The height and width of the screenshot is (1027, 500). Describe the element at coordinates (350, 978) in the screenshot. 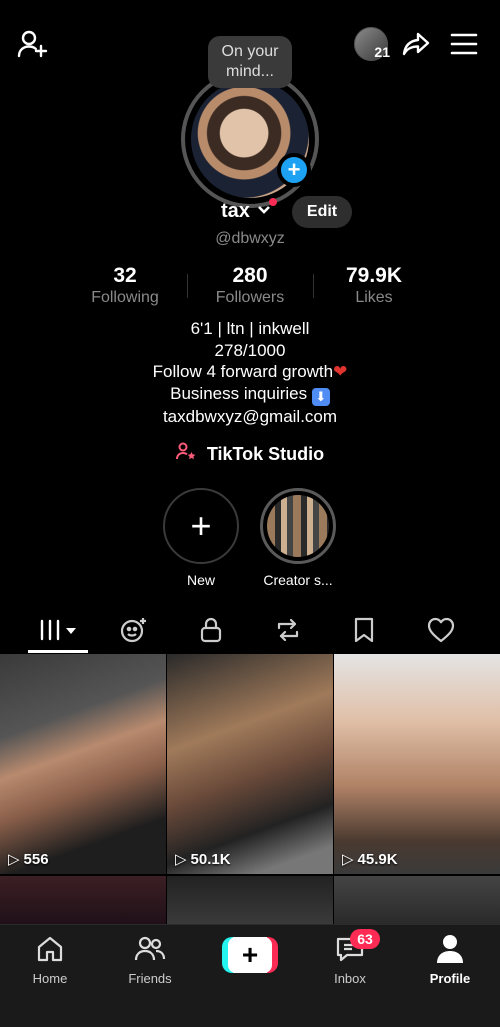

I see `nav-label: Inbox` at that location.